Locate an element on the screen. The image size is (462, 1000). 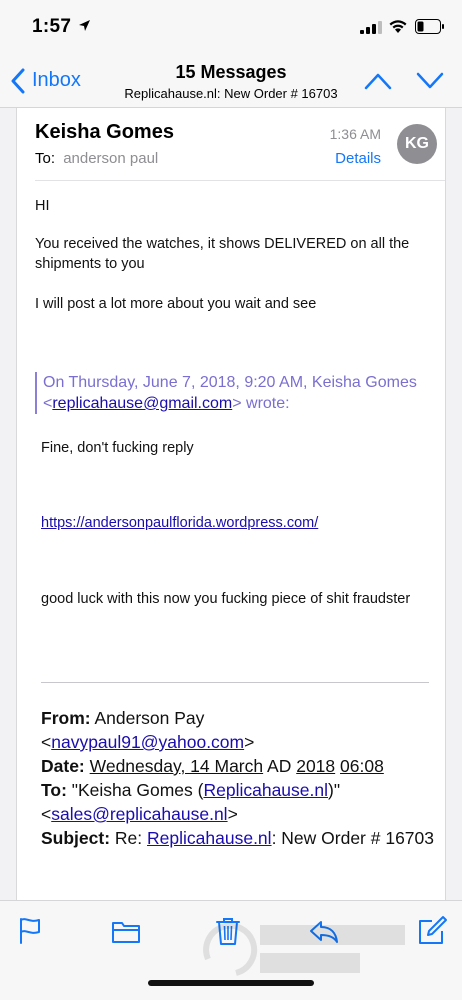
status-bar: 1:57 is located at coordinates (231, 28).